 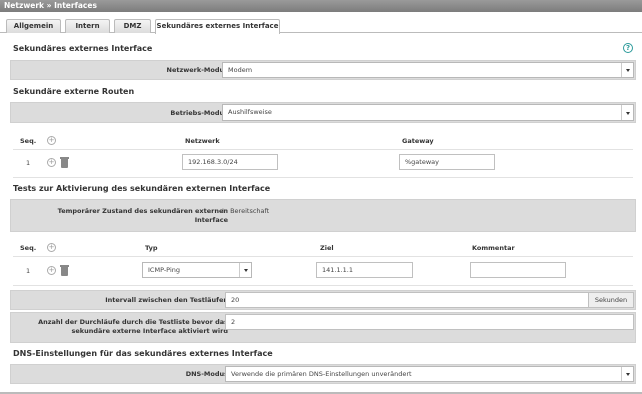 What do you see at coordinates (240, 70) in the screenshot?
I see `netzwerk-modus-value: Modem` at bounding box center [240, 70].